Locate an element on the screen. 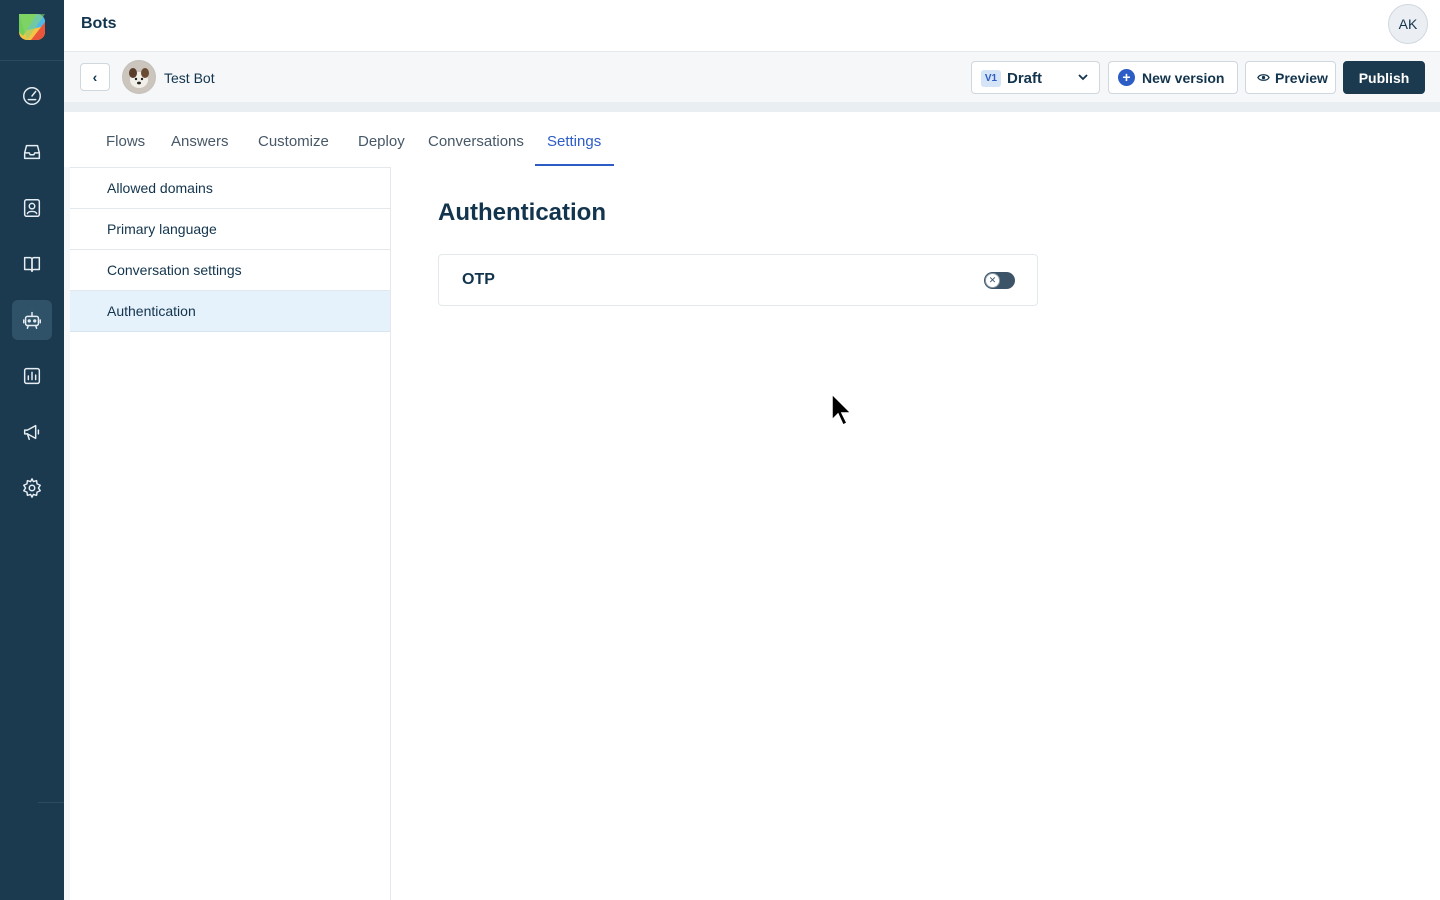 The image size is (1440, 900). rail-item-settings is located at coordinates (32, 488).